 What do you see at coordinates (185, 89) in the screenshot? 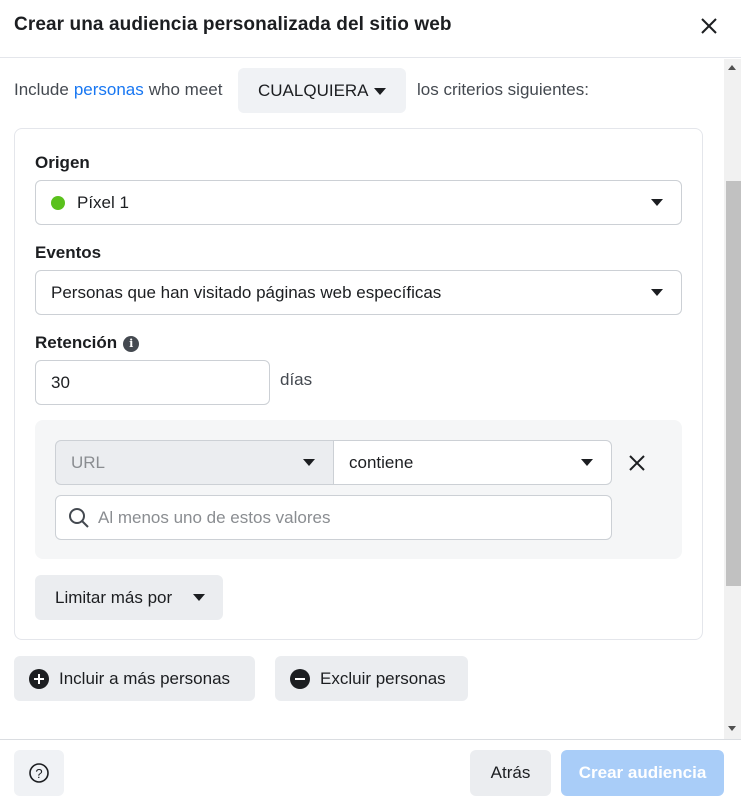
I see `include-middle: who meet` at bounding box center [185, 89].